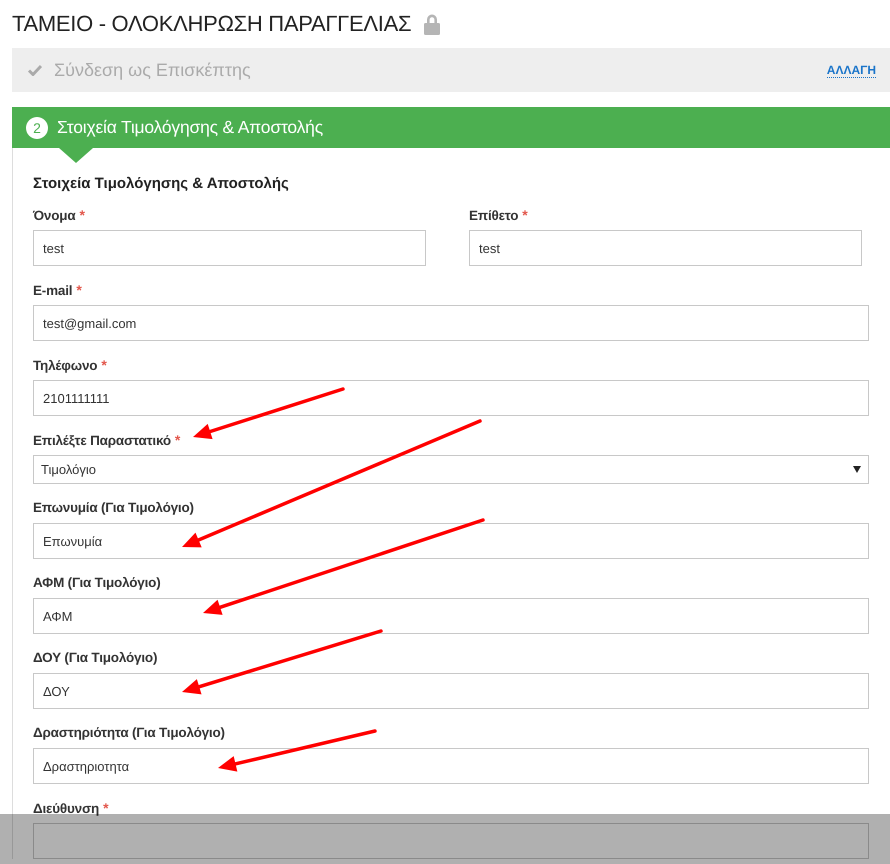  What do you see at coordinates (102, 440) in the screenshot?
I see `field-label: Επιλέξτε Παραστατικό` at bounding box center [102, 440].